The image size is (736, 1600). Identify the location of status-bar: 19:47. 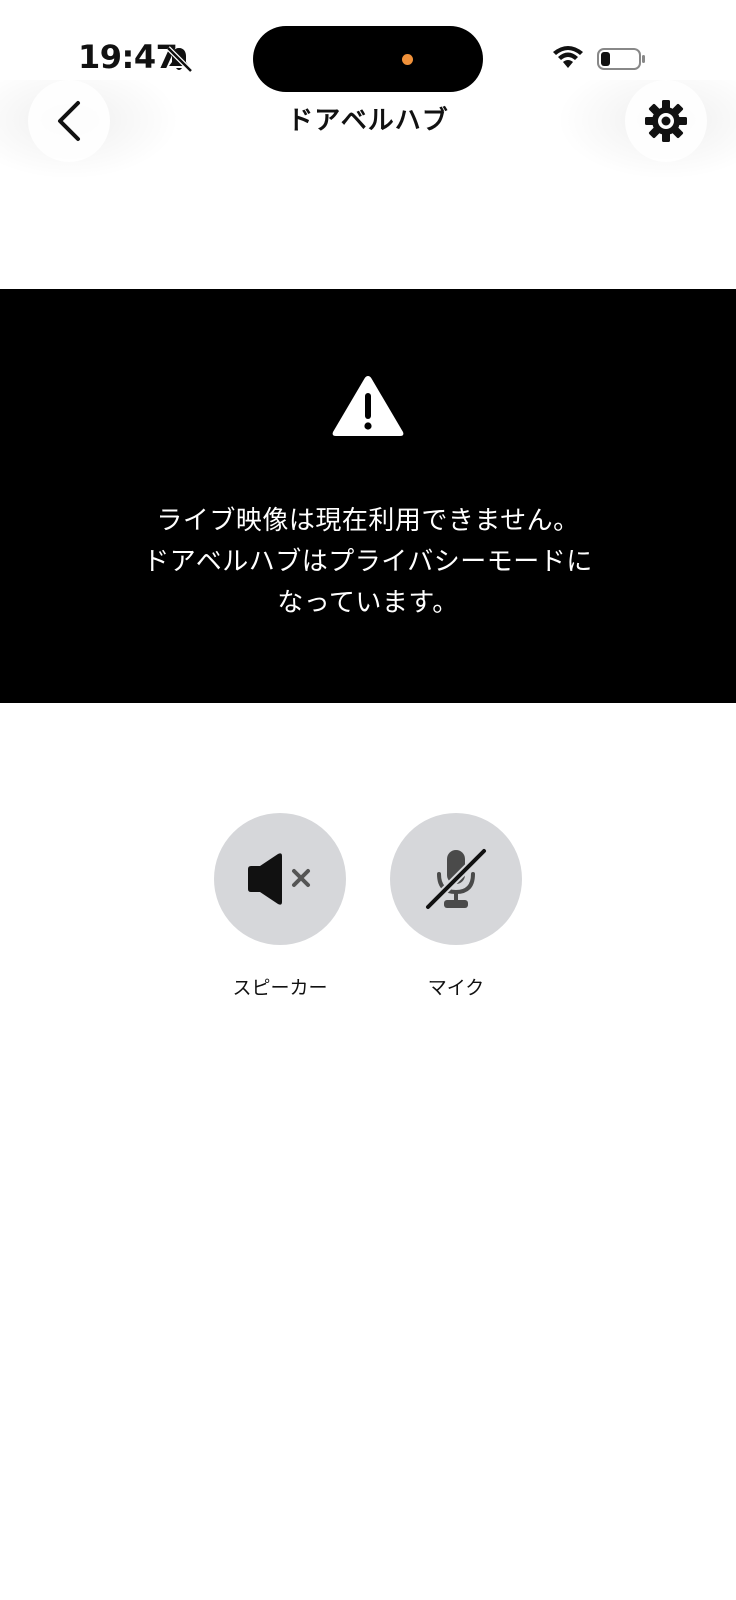
(368, 46).